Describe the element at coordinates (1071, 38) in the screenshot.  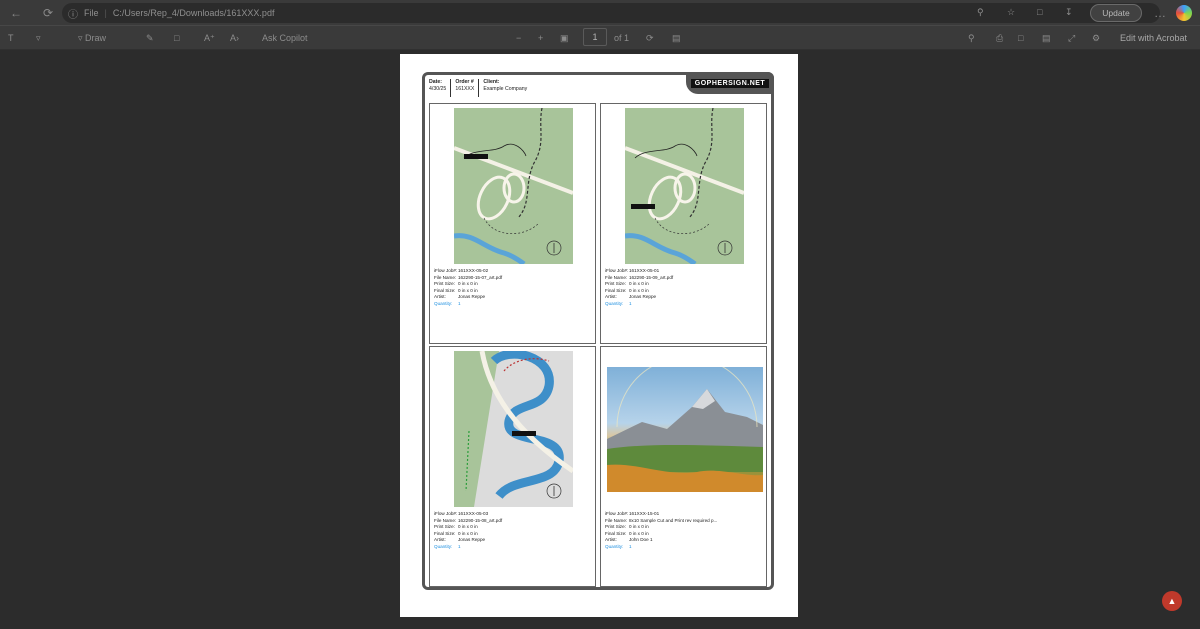
I see `fullscreen-icon: ⤢` at that location.